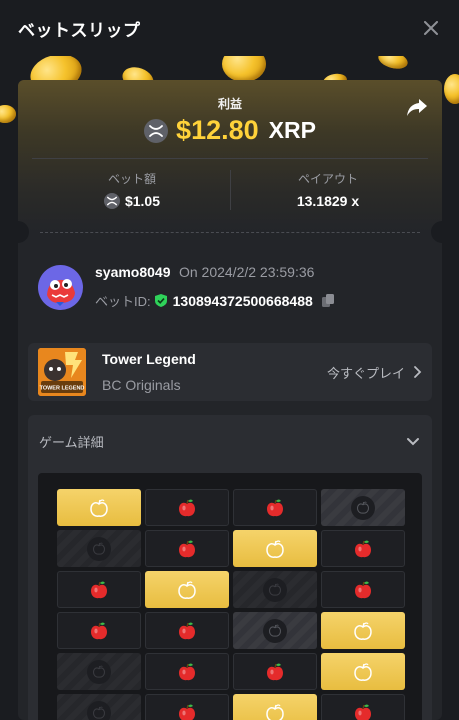  Describe the element at coordinates (229, 28) in the screenshot. I see `top-bar: ベットスリップ` at that location.